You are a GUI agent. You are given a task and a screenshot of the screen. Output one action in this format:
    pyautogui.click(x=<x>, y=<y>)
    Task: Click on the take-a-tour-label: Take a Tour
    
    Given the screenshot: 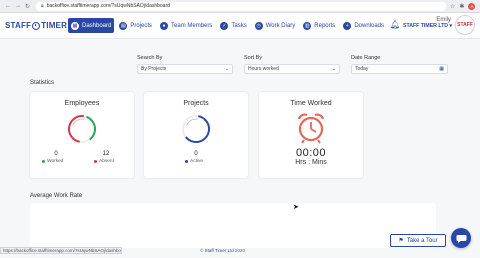 What is the action you would take?
    pyautogui.click(x=422, y=240)
    